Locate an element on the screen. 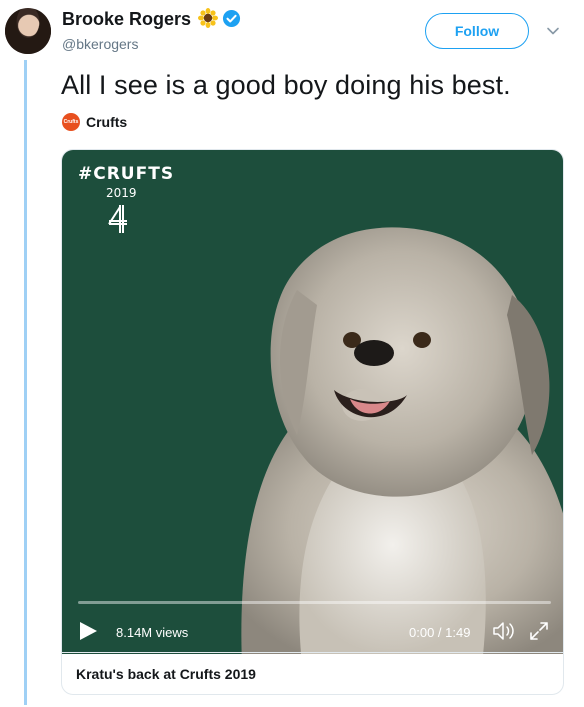  video-title: Kratu's back at Crufts 2019 is located at coordinates (312, 673).